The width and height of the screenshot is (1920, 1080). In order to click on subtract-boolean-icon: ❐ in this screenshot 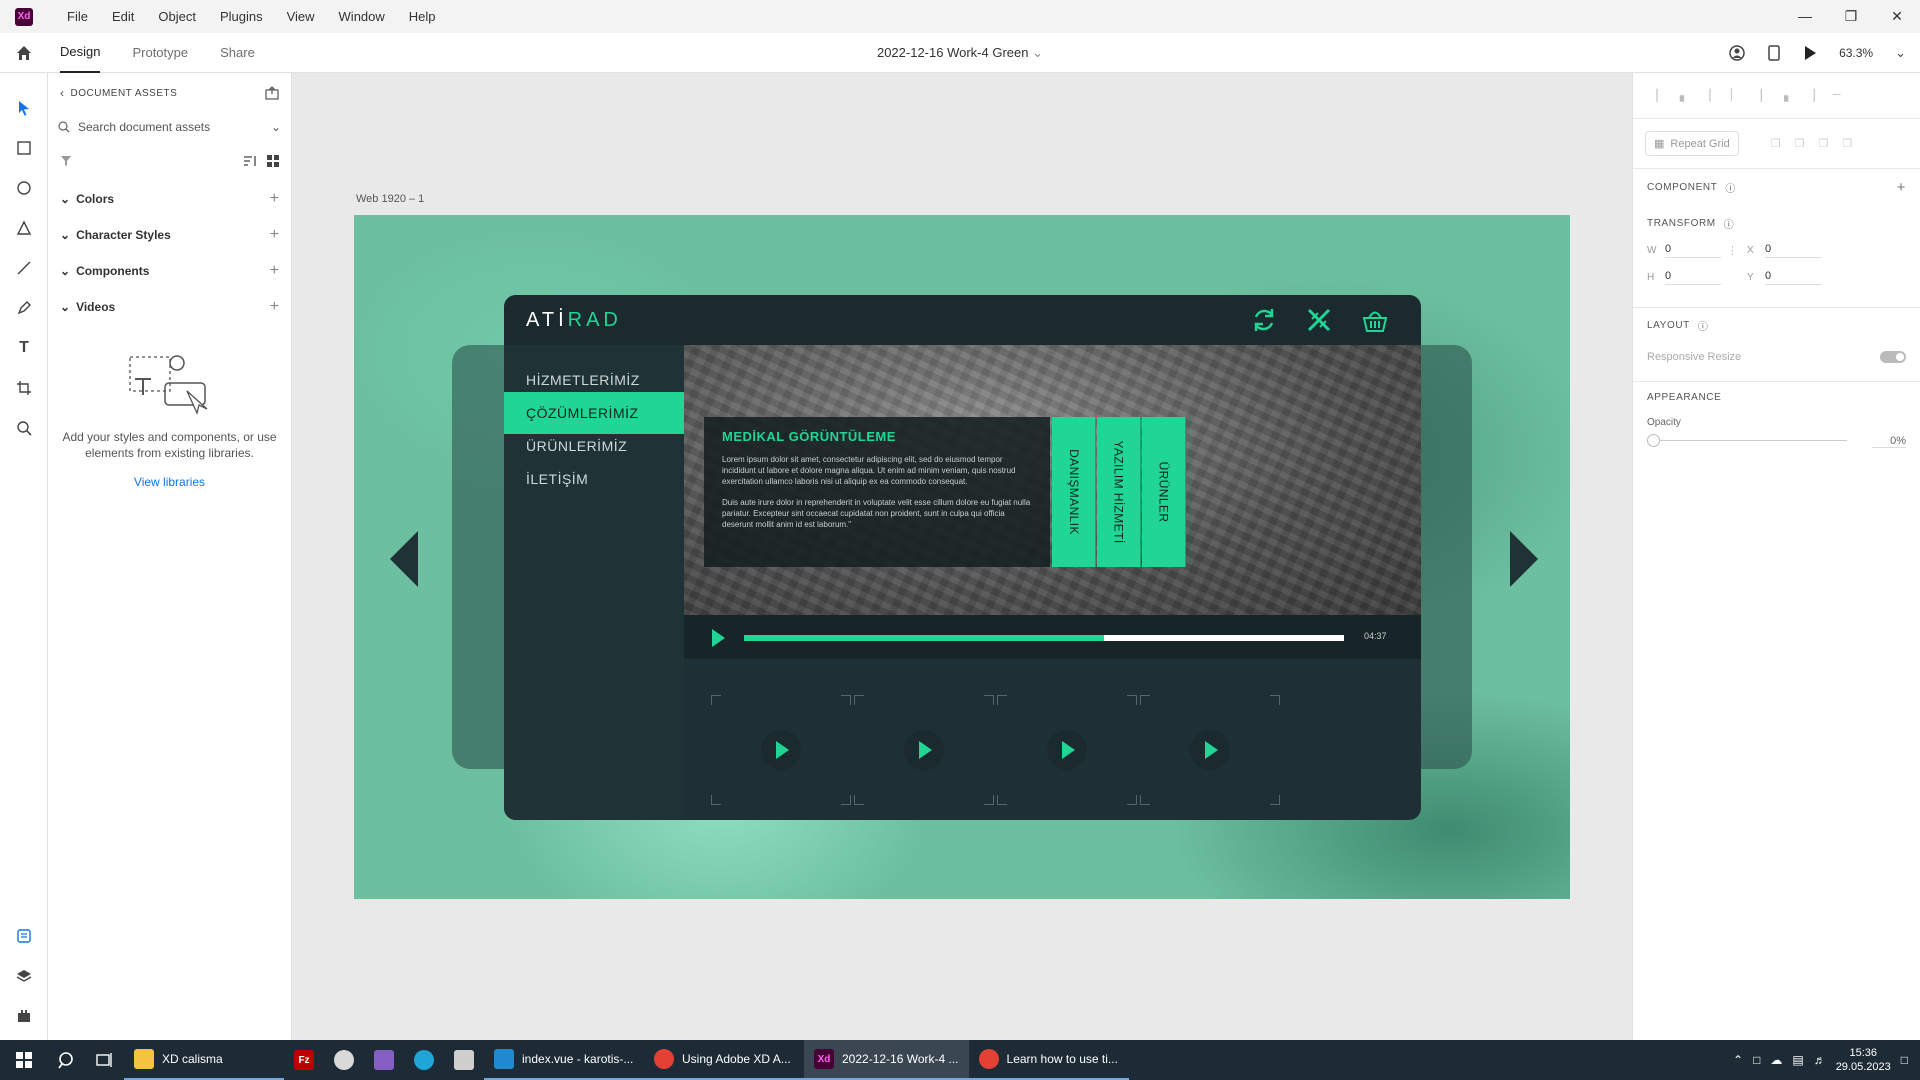, I will do `click(1800, 143)`.